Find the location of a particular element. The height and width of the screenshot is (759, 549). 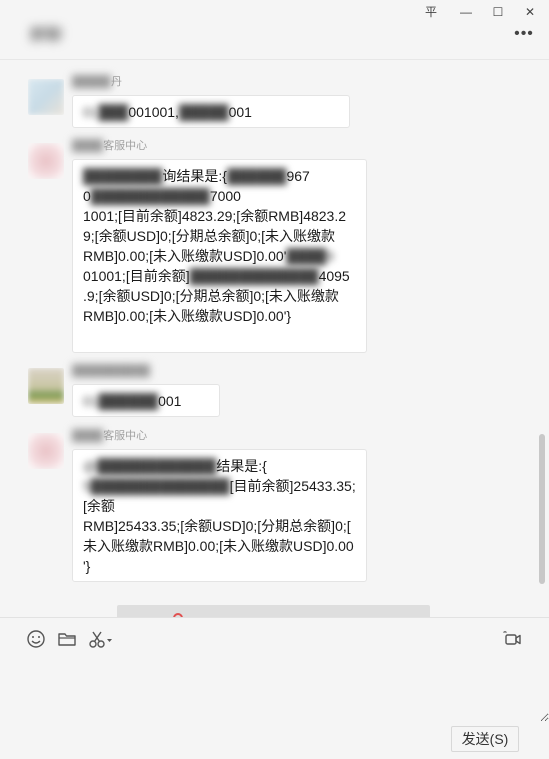

message-text: 001001, is located at coordinates (153, 112).